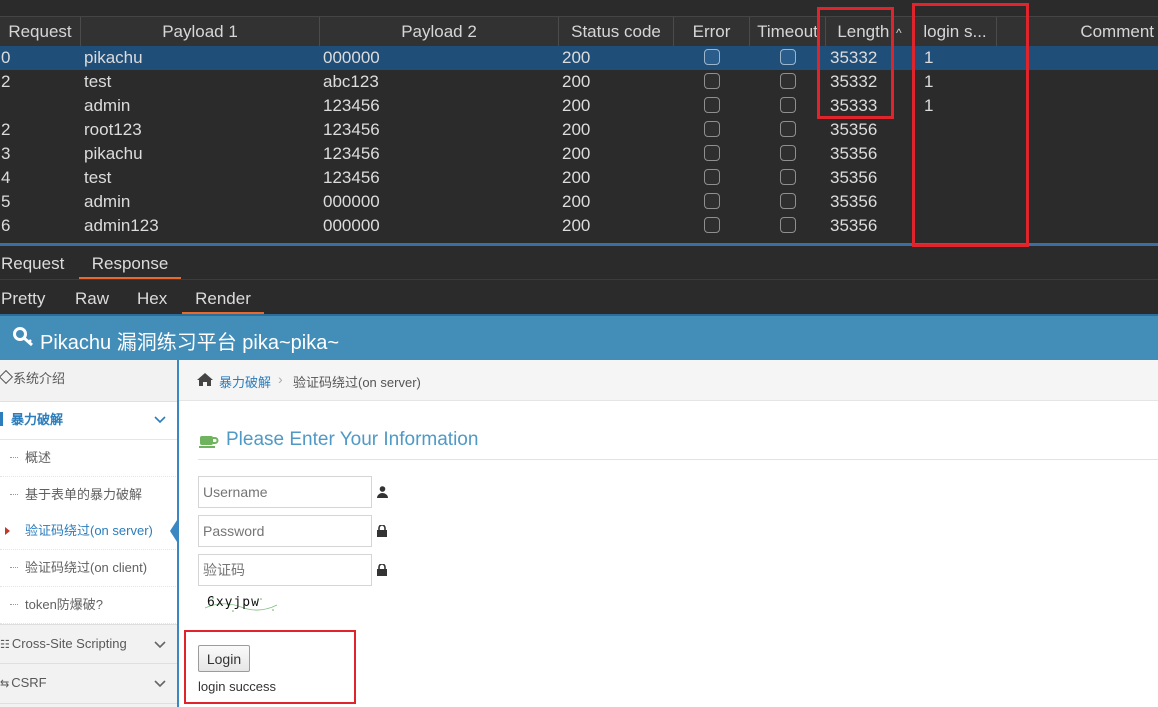 The height and width of the screenshot is (707, 1158). What do you see at coordinates (200, 32) in the screenshot?
I see `col-payload1: Payload 1` at bounding box center [200, 32].